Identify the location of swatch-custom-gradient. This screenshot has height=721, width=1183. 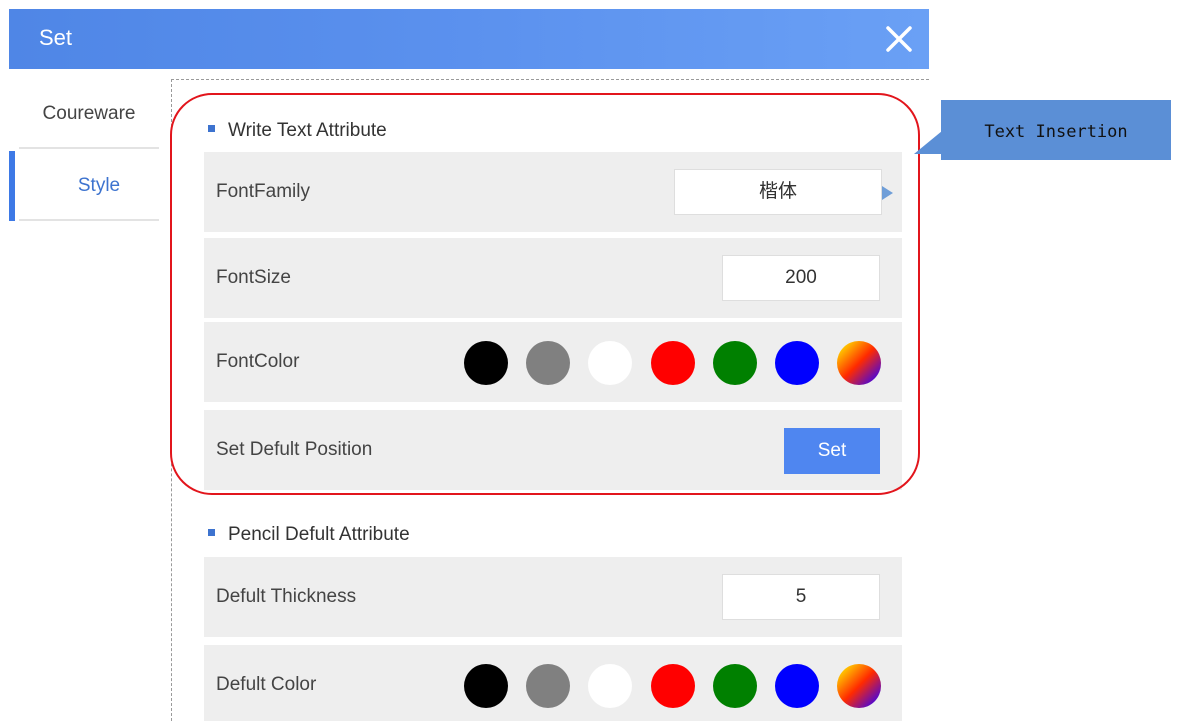
(859, 686).